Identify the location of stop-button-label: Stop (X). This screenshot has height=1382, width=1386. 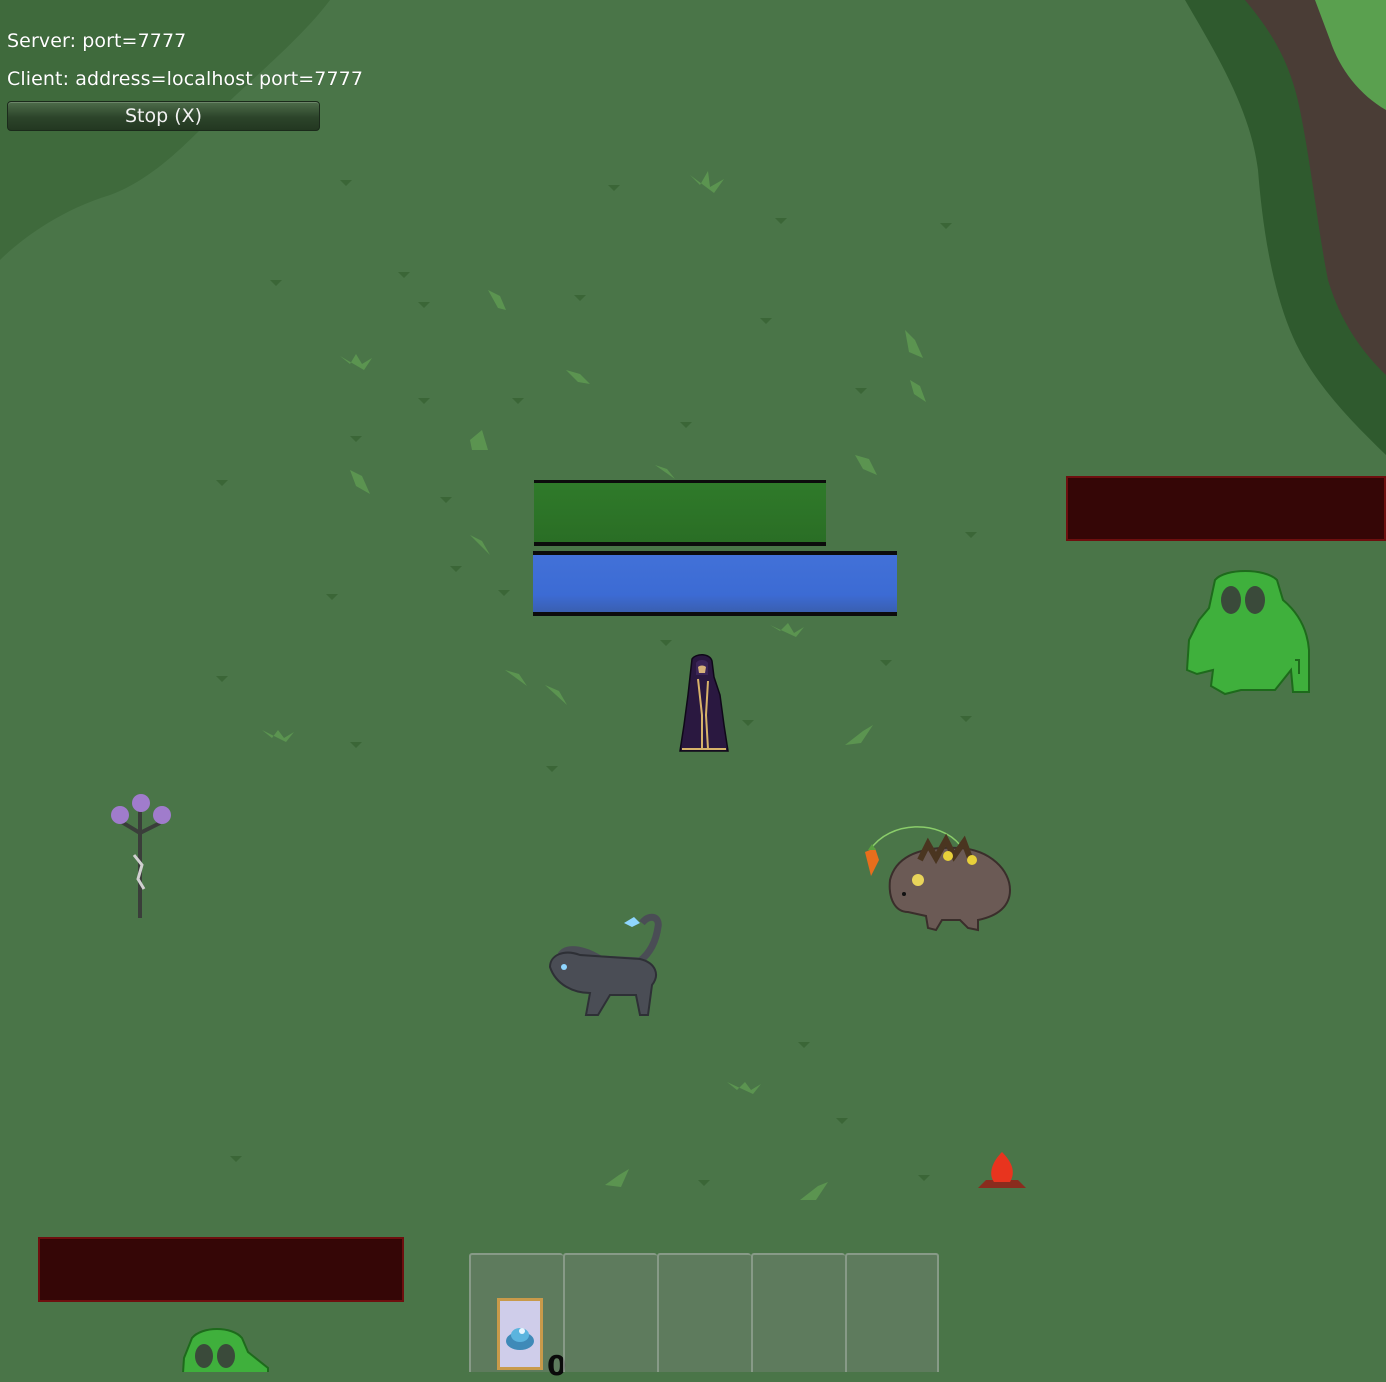
(163, 116).